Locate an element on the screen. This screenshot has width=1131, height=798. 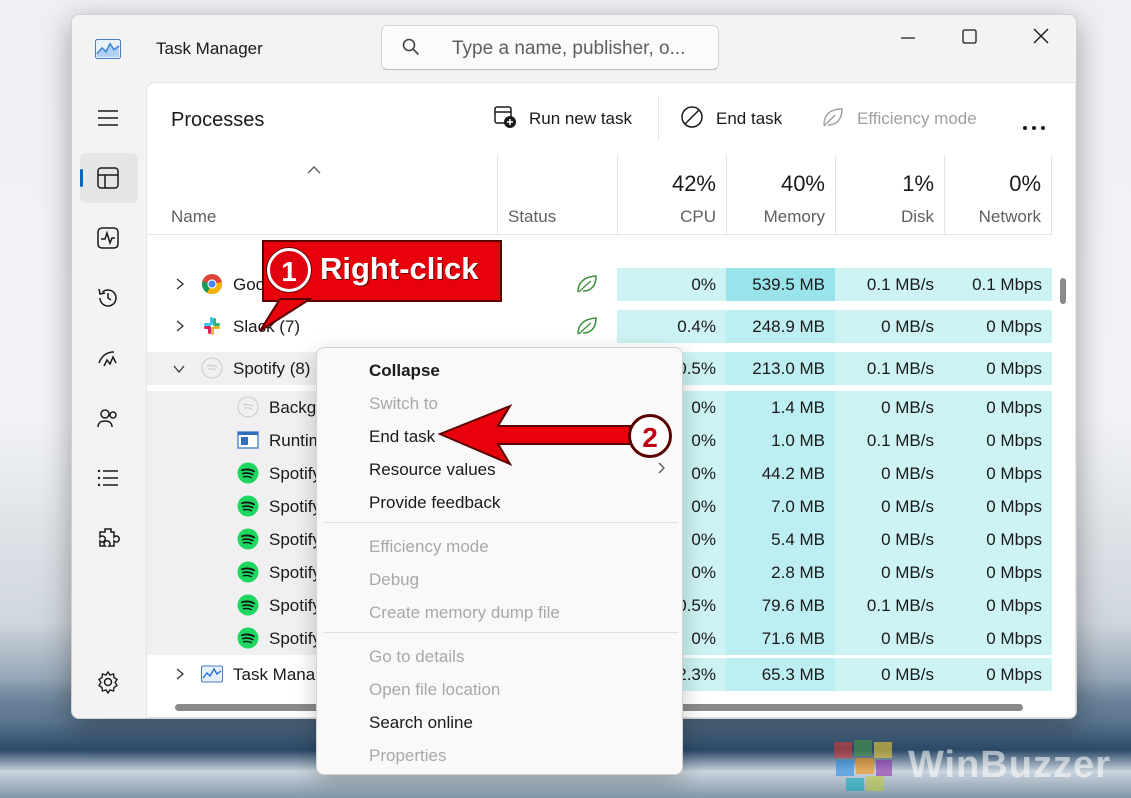
menu-item-end-task: End task is located at coordinates (402, 437).